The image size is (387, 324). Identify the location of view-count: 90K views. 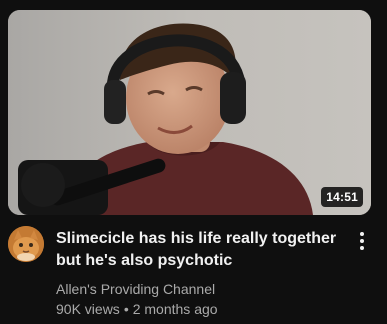
(88, 309).